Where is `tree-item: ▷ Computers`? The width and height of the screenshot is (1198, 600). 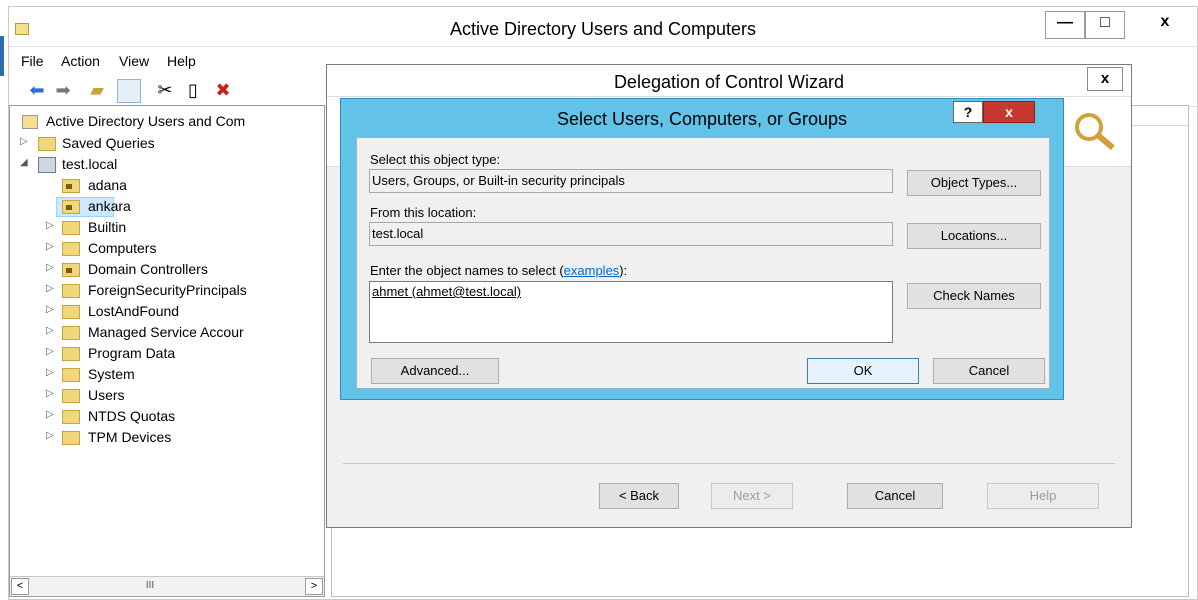 tree-item: ▷ Computers is located at coordinates (166, 249).